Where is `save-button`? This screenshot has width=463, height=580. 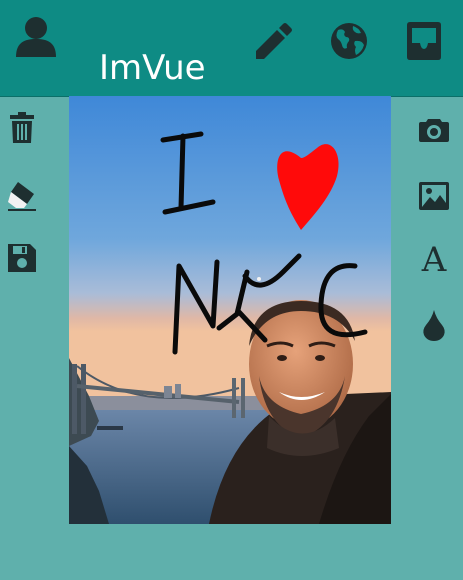 save-button is located at coordinates (22, 258).